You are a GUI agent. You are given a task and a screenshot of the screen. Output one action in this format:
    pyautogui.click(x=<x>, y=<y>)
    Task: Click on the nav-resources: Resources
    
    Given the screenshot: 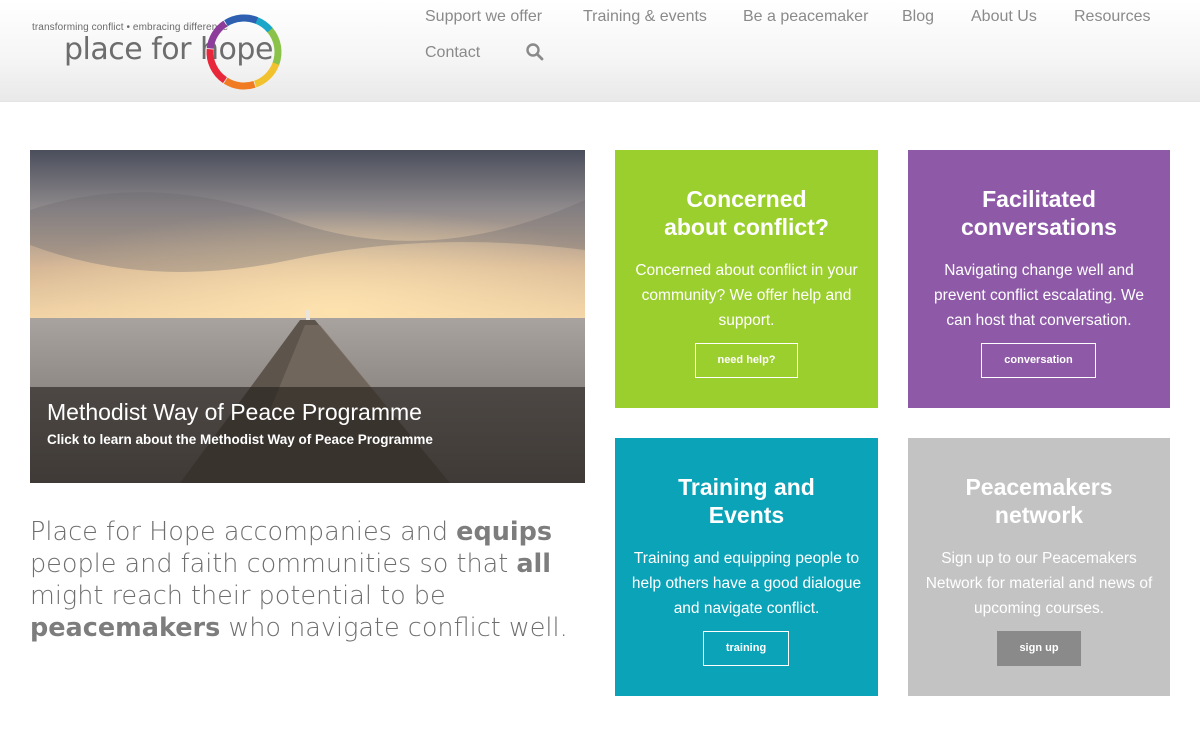 What is the action you would take?
    pyautogui.click(x=1112, y=17)
    